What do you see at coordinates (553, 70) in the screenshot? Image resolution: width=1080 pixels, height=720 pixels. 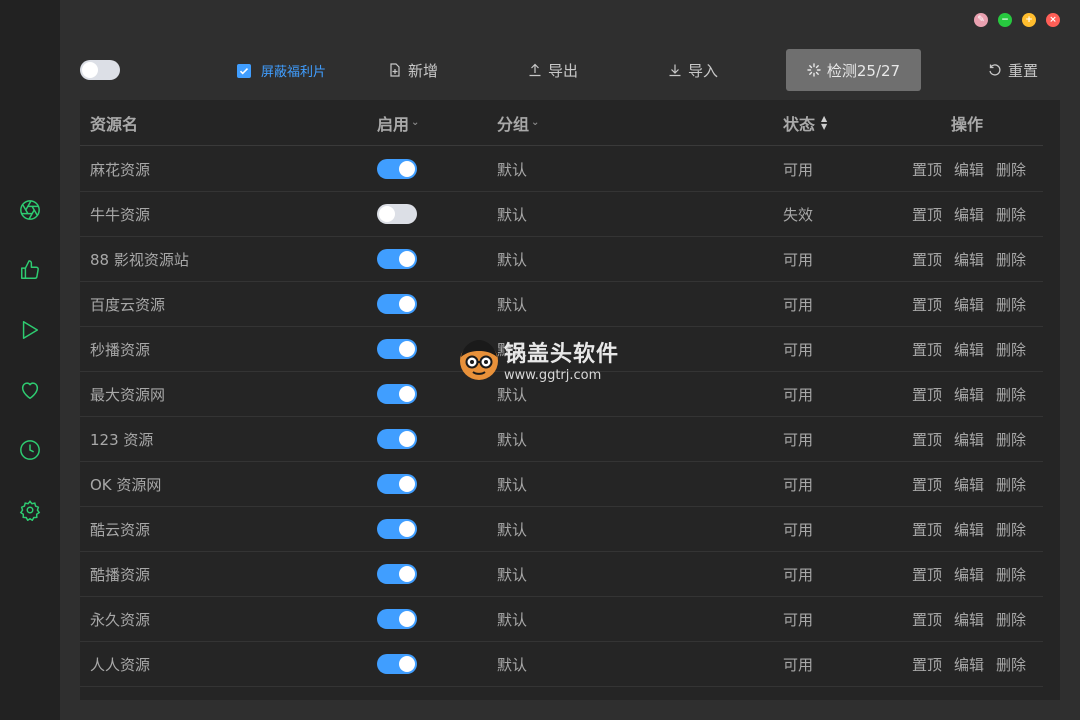 I see `export-button: 导出` at bounding box center [553, 70].